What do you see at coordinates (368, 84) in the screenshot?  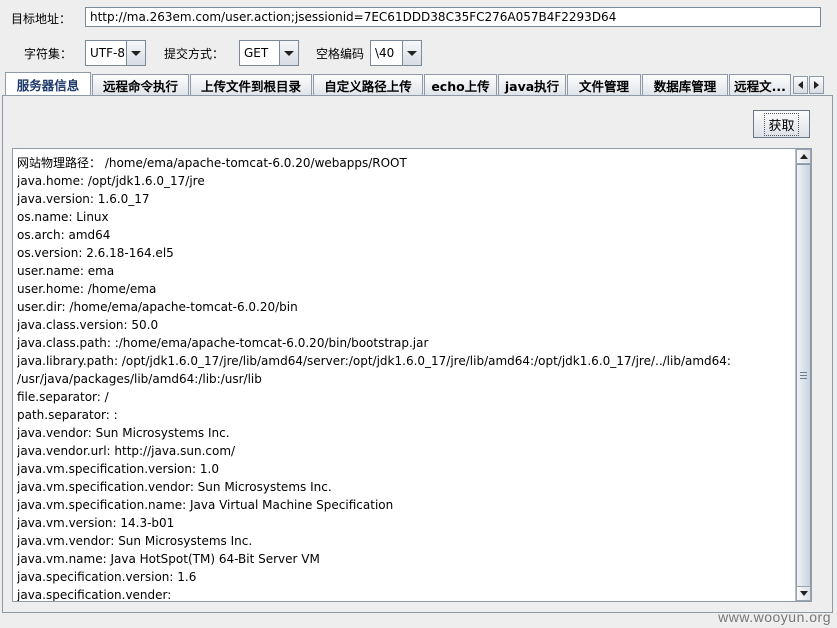 I see `tab-custom-path-upload: 自定义路径上传` at bounding box center [368, 84].